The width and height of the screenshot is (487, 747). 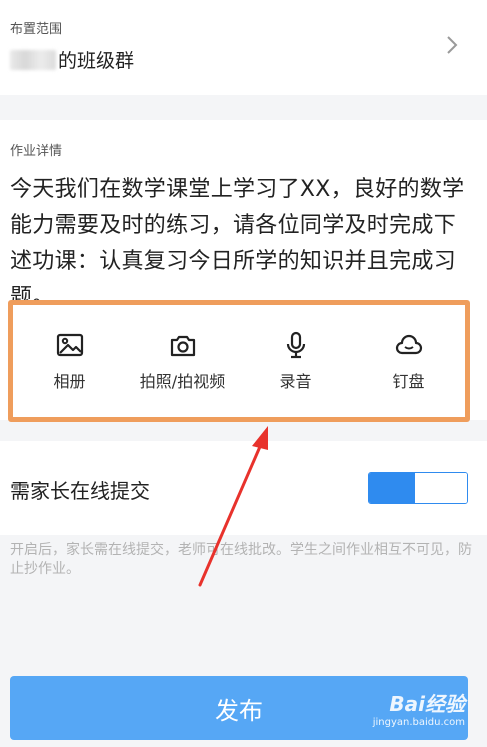 What do you see at coordinates (182, 346) in the screenshot?
I see `camera-icon` at bounding box center [182, 346].